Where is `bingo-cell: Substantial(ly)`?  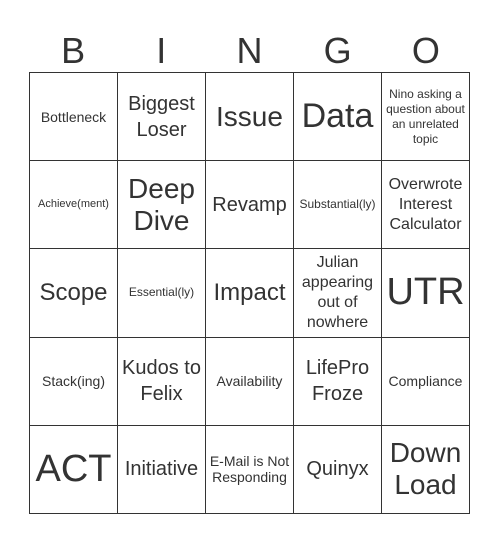
bingo-cell: Substantial(ly) is located at coordinates (338, 205).